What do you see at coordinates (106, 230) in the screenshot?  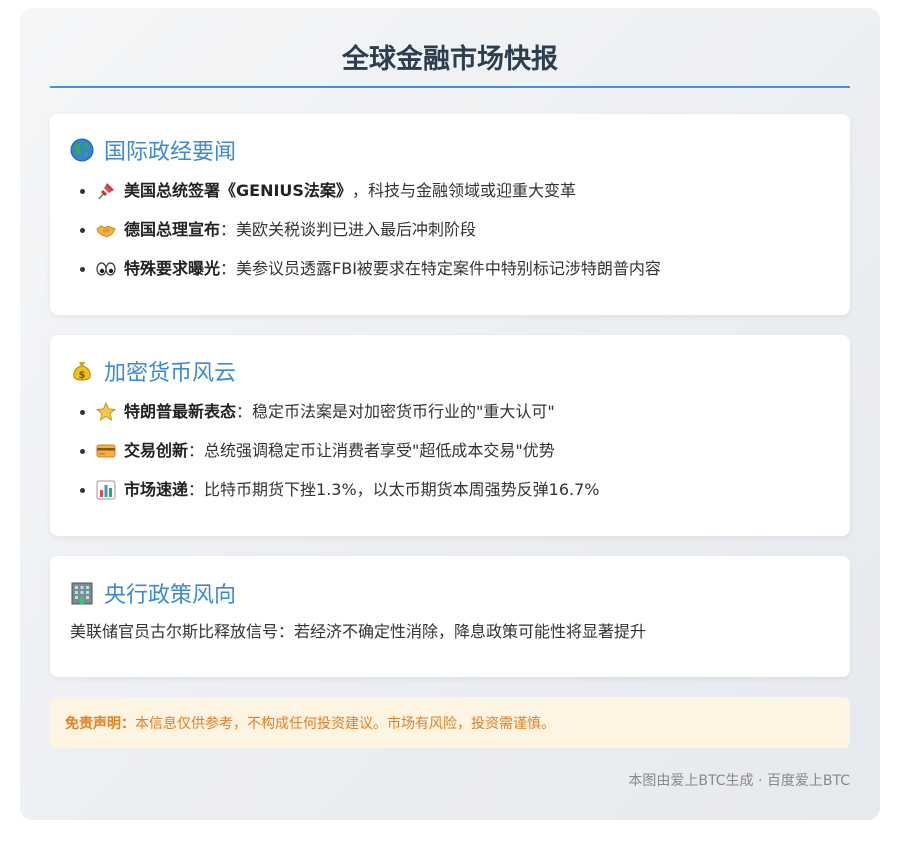 I see `handshake-icon` at bounding box center [106, 230].